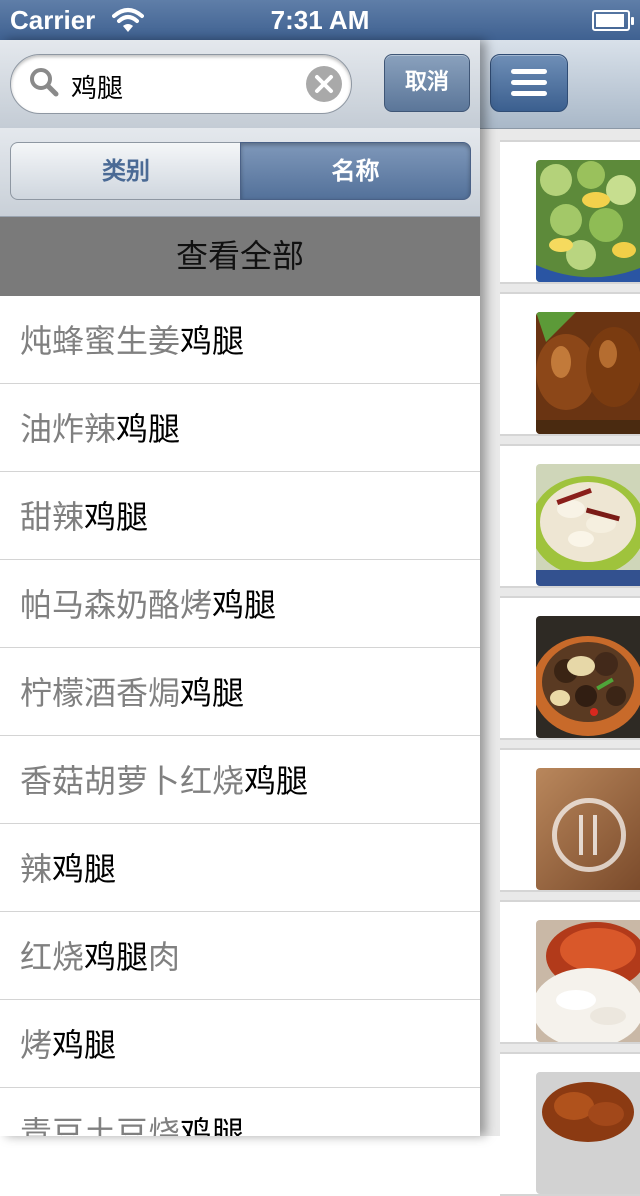  Describe the element at coordinates (100, 1125) in the screenshot. I see `result-title-text: 青豆土豆烧` at that location.